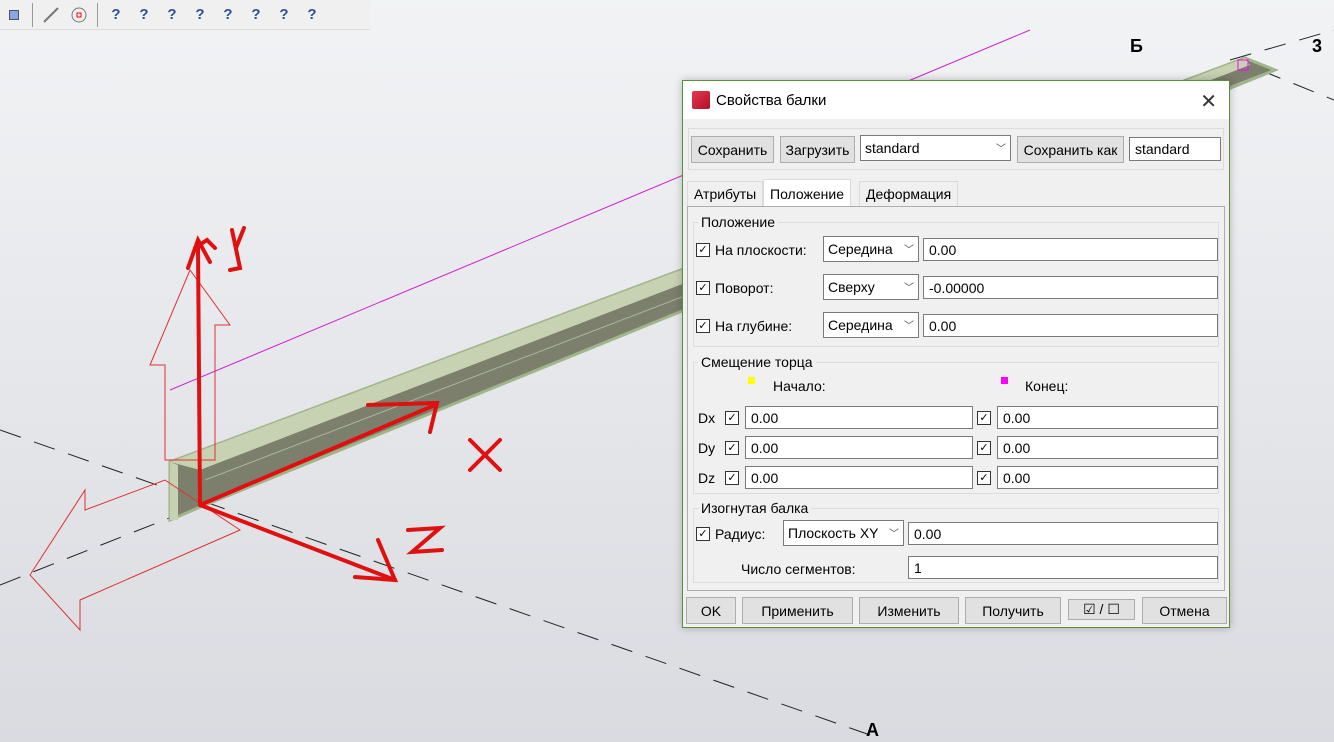  I want to click on depth-option: Середина, so click(860, 325).